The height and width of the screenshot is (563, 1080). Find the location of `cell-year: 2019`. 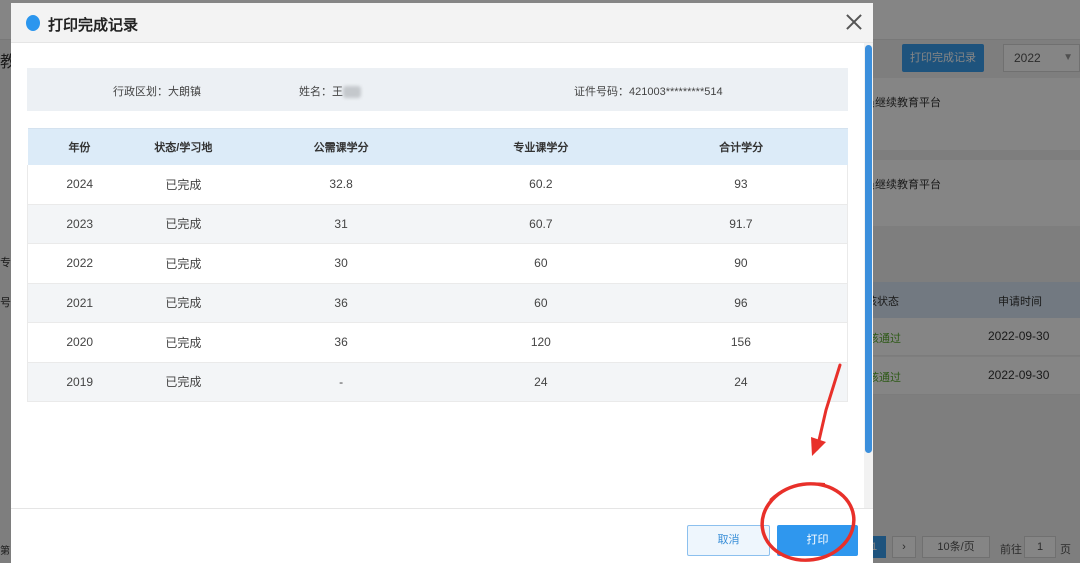

cell-year: 2019 is located at coordinates (79, 382).